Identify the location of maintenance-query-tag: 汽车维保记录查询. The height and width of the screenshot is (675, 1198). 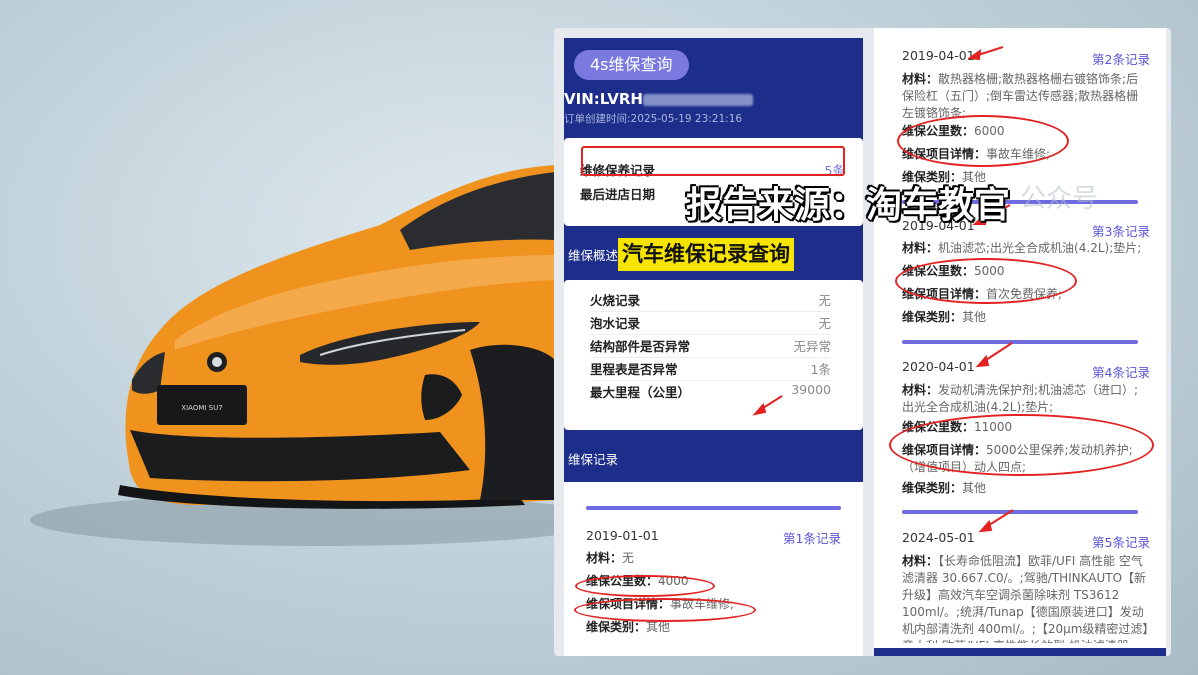
(706, 254).